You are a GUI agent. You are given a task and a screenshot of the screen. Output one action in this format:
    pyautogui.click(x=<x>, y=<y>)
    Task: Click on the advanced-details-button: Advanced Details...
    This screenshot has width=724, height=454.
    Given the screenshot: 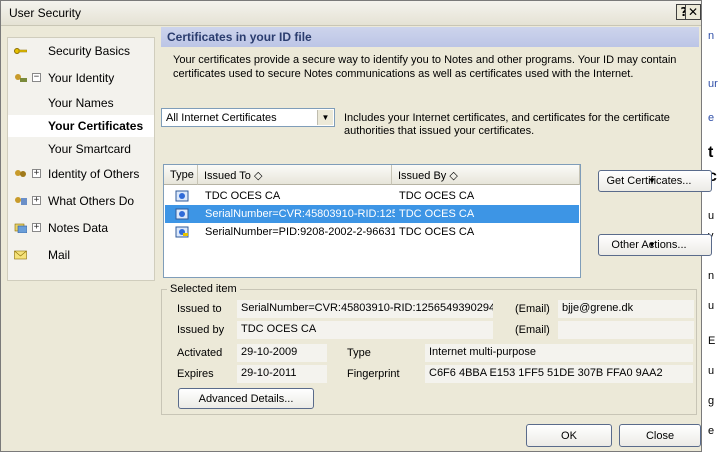 What is the action you would take?
    pyautogui.click(x=246, y=398)
    